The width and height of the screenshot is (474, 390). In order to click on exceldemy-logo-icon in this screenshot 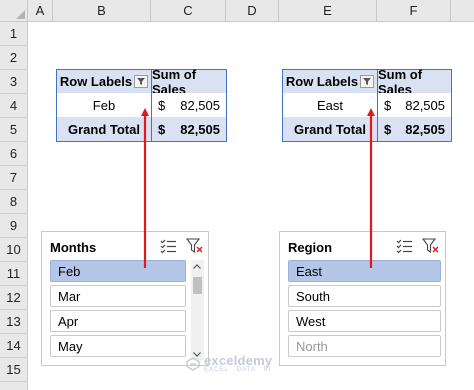, I will do `click(193, 363)`.